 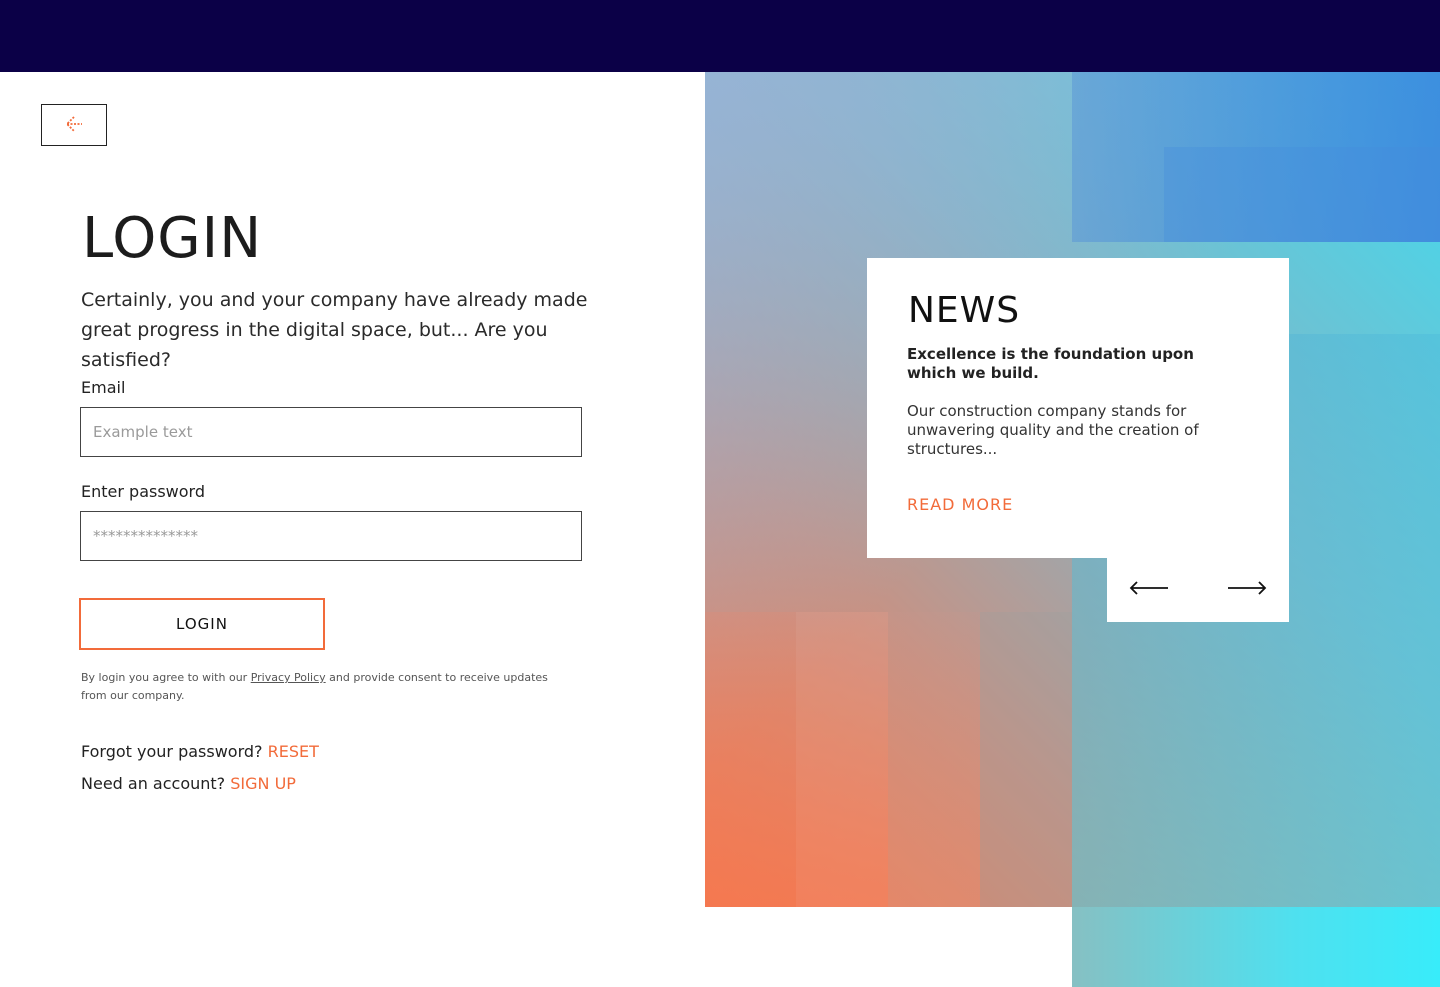 I want to click on consent-prefix: By login you agree to with our, so click(x=166, y=677).